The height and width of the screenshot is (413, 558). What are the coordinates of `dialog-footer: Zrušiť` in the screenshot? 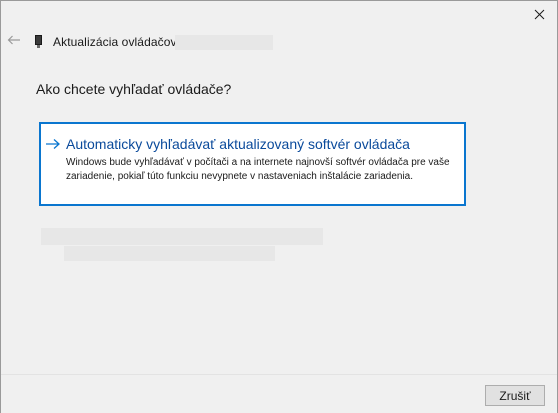 It's located at (279, 393).